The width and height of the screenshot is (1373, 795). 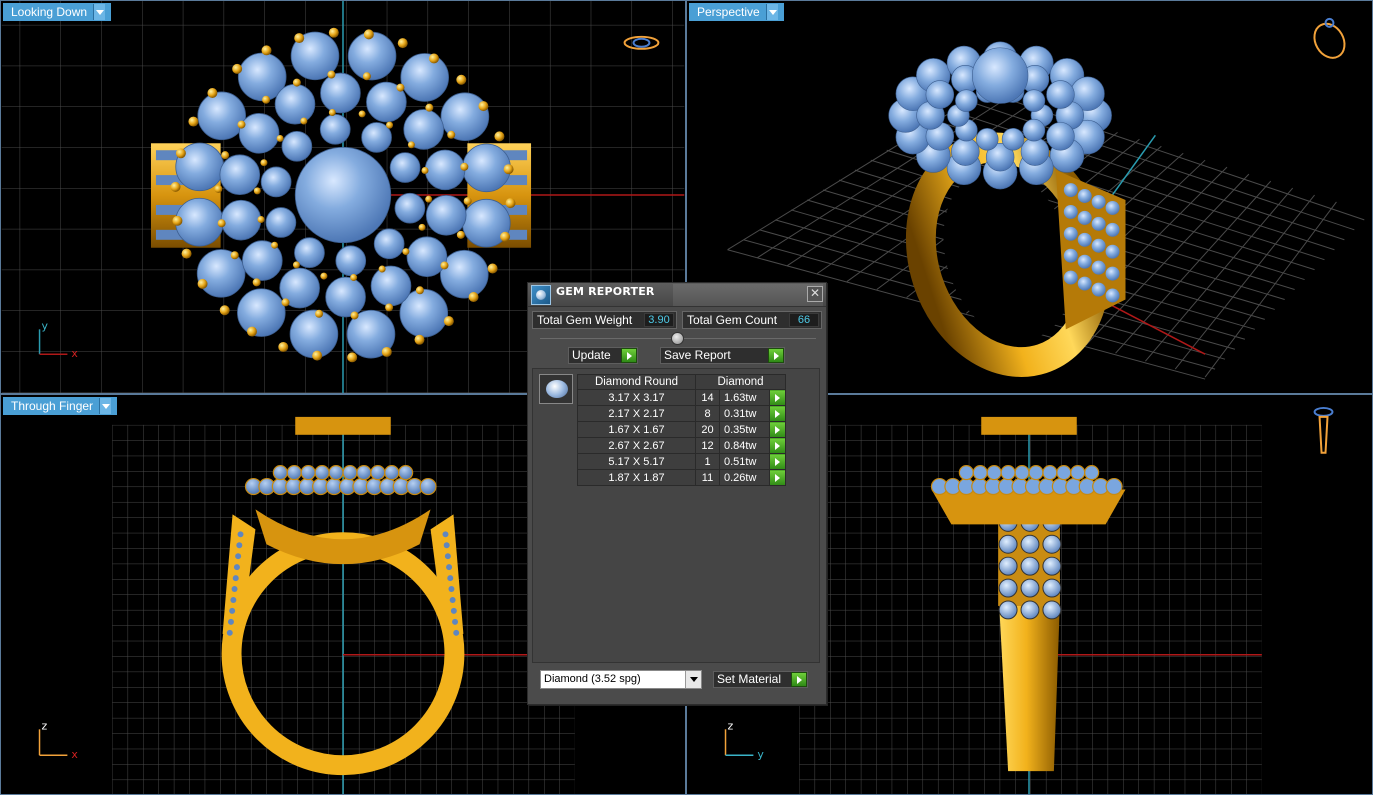 I want to click on update-button: Update, so click(x=603, y=355).